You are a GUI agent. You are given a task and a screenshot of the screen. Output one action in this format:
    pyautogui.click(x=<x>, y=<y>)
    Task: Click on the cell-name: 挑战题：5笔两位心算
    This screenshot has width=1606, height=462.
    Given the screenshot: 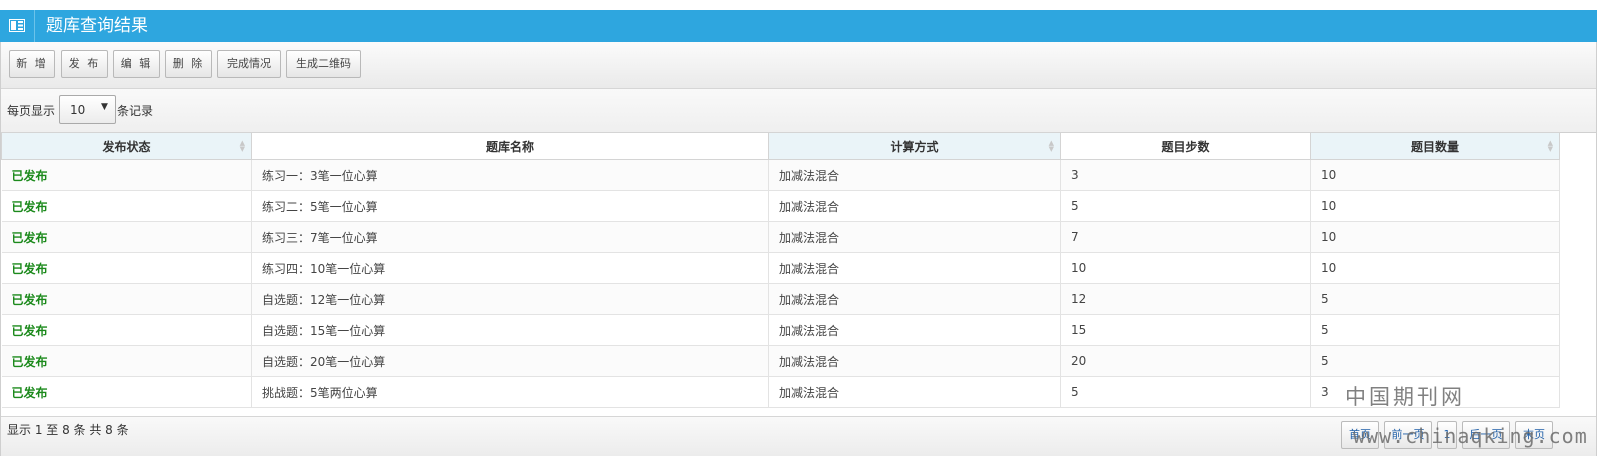 What is the action you would take?
    pyautogui.click(x=510, y=392)
    